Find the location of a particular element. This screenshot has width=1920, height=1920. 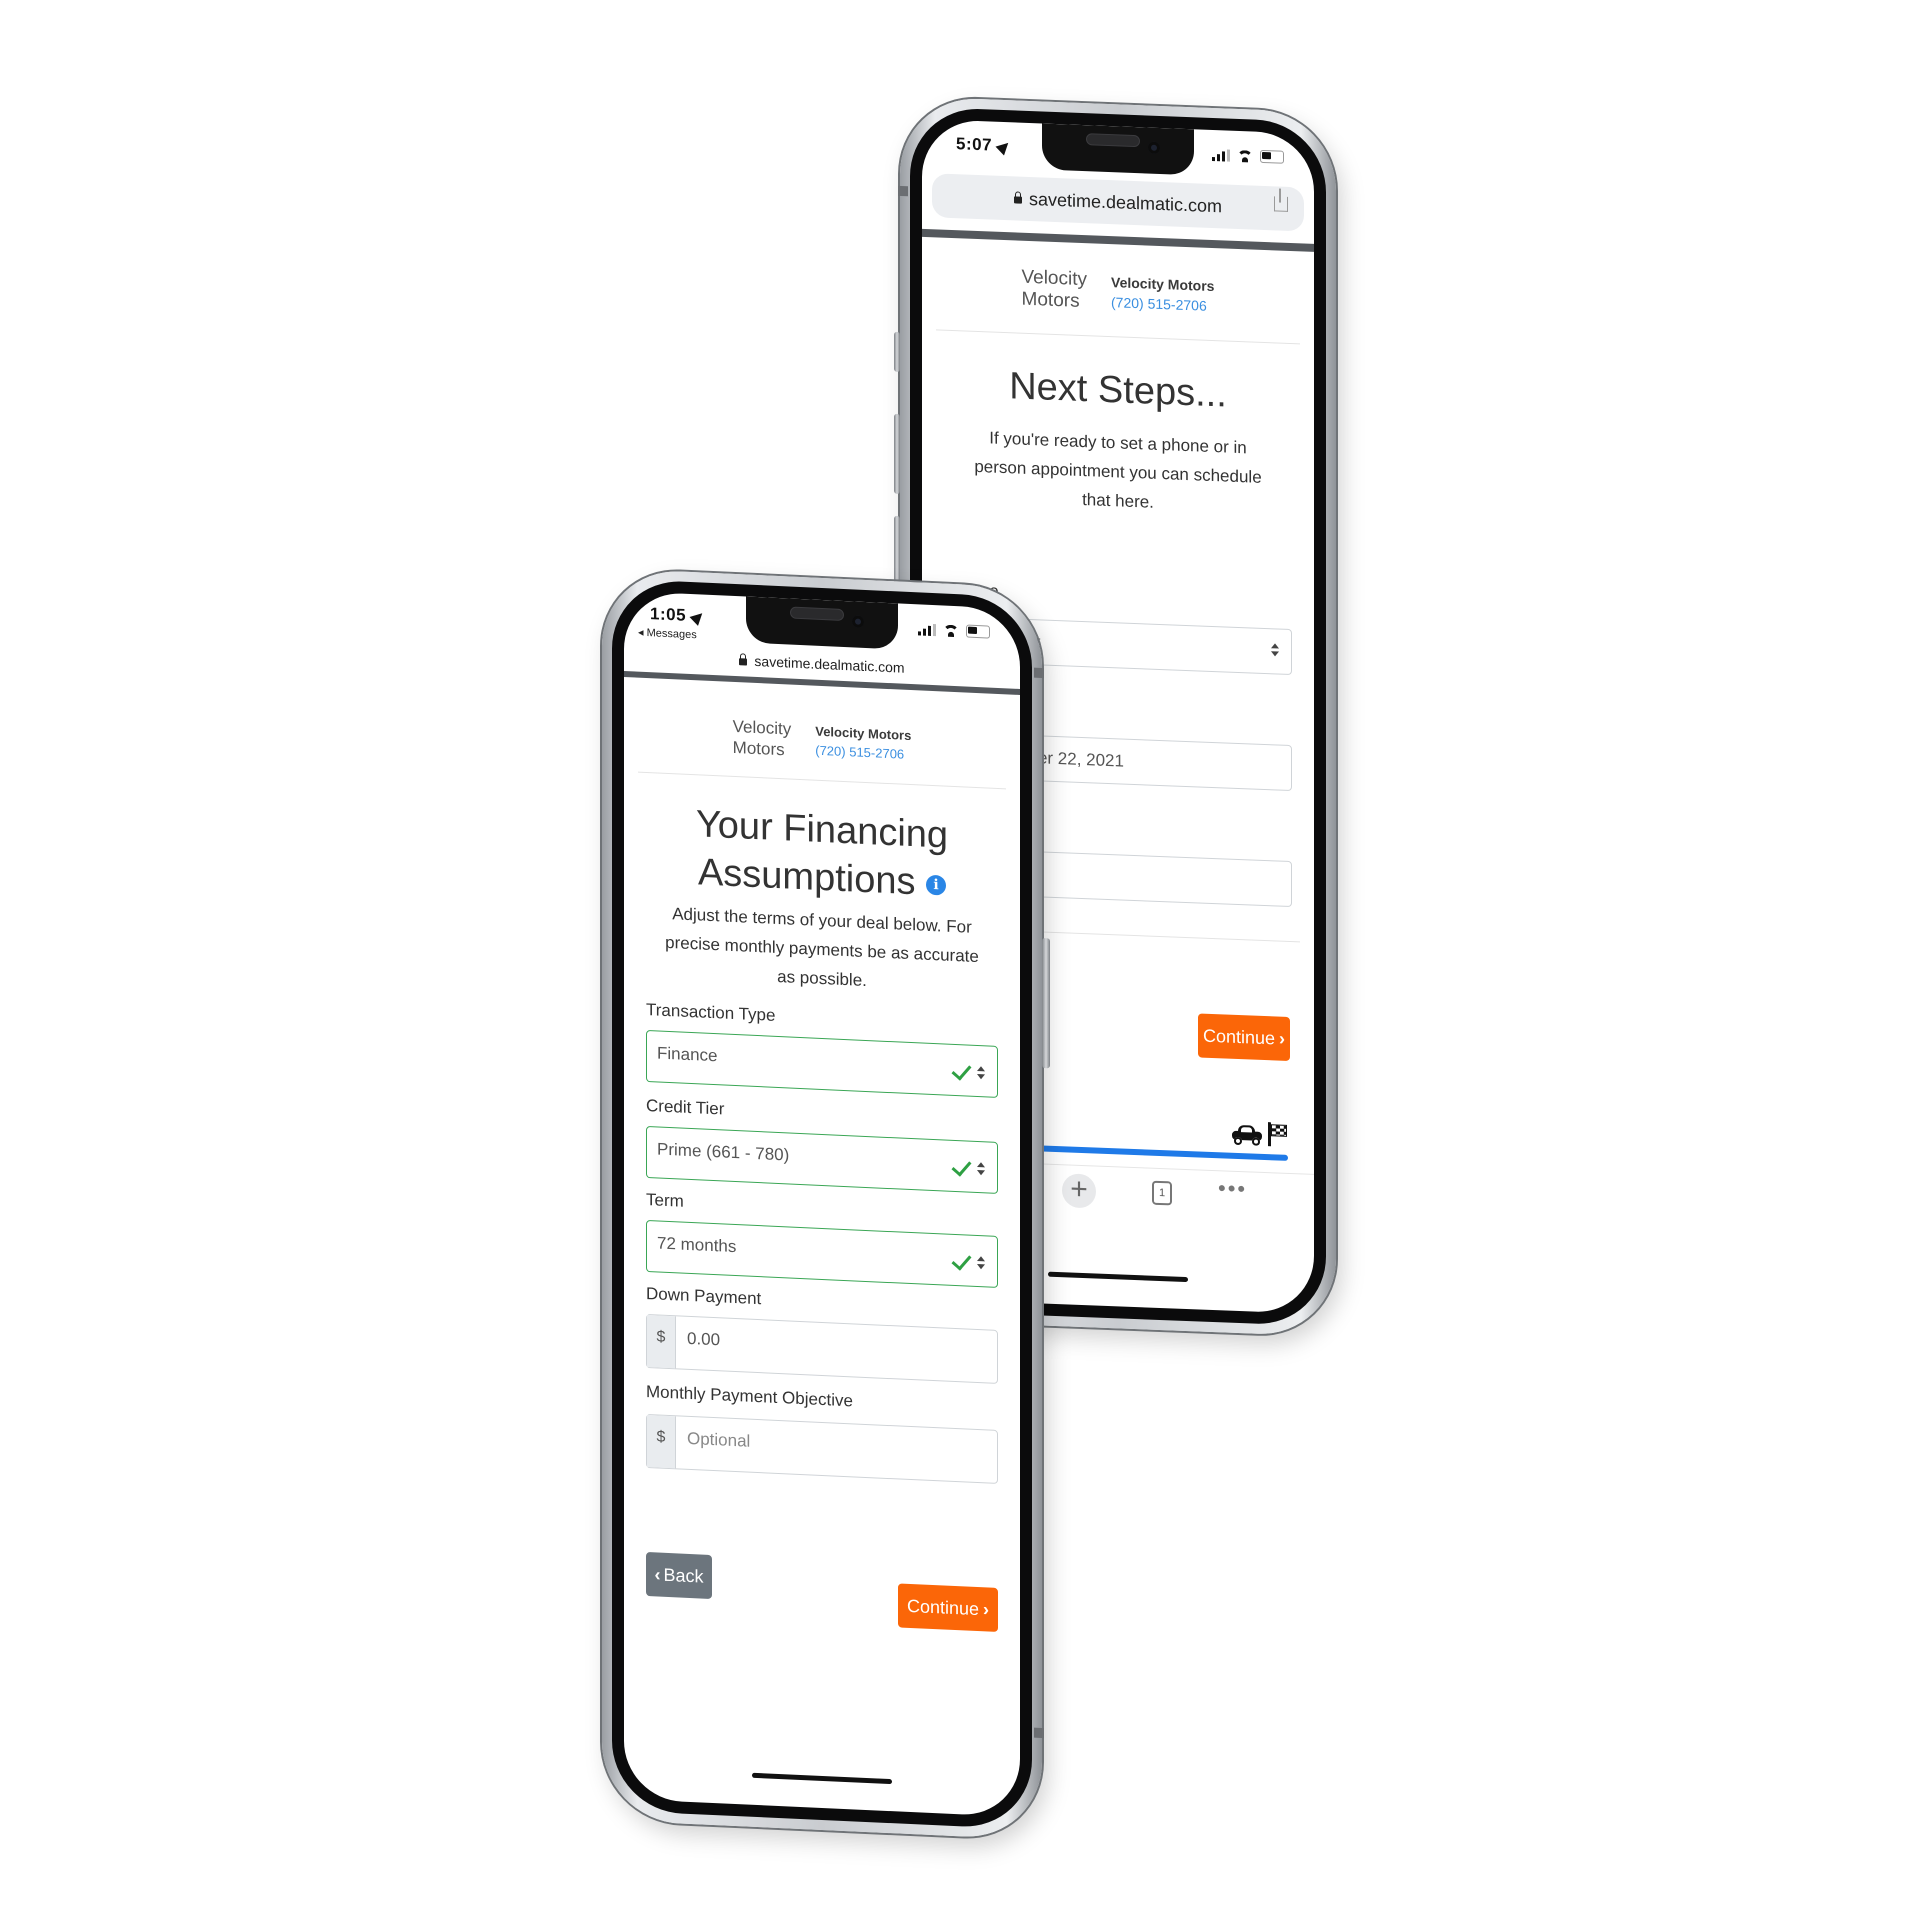

car-icon is located at coordinates (1247, 1135).